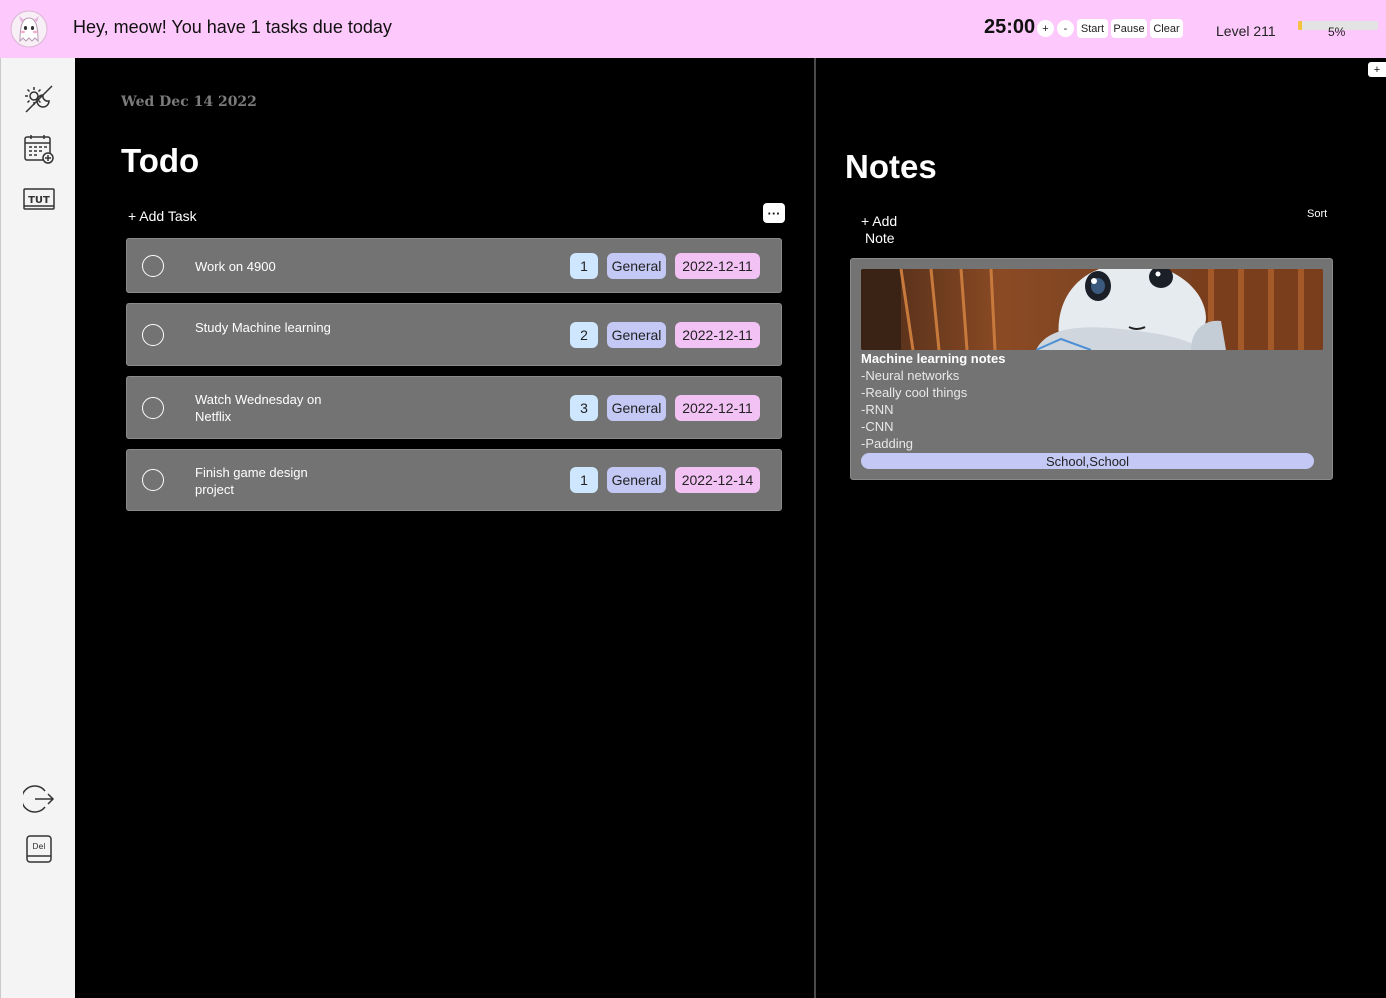 The height and width of the screenshot is (998, 1386). Describe the element at coordinates (1010, 27) in the screenshot. I see `pomodoro-timer: 25:00` at that location.